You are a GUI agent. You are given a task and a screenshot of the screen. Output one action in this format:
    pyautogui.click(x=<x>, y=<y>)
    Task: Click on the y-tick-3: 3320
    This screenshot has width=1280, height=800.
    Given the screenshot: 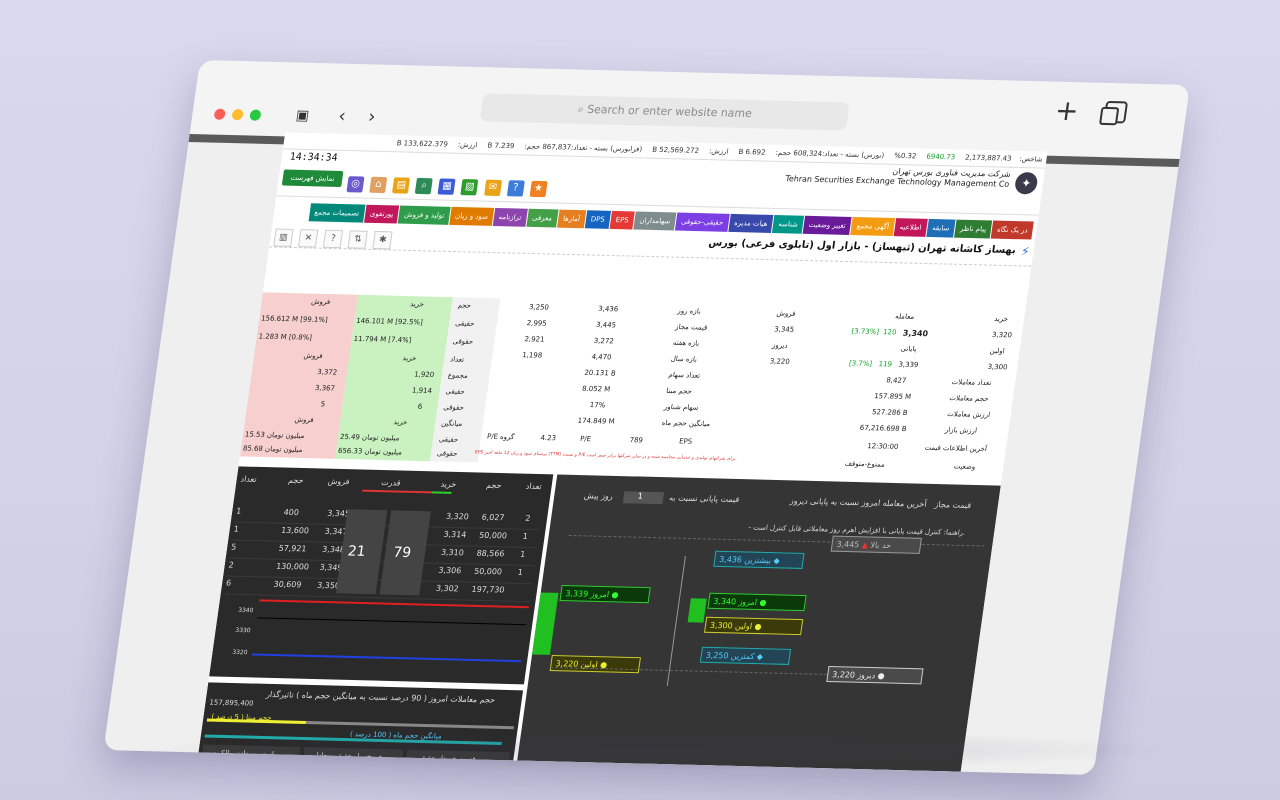 What is the action you would take?
    pyautogui.click(x=239, y=652)
    